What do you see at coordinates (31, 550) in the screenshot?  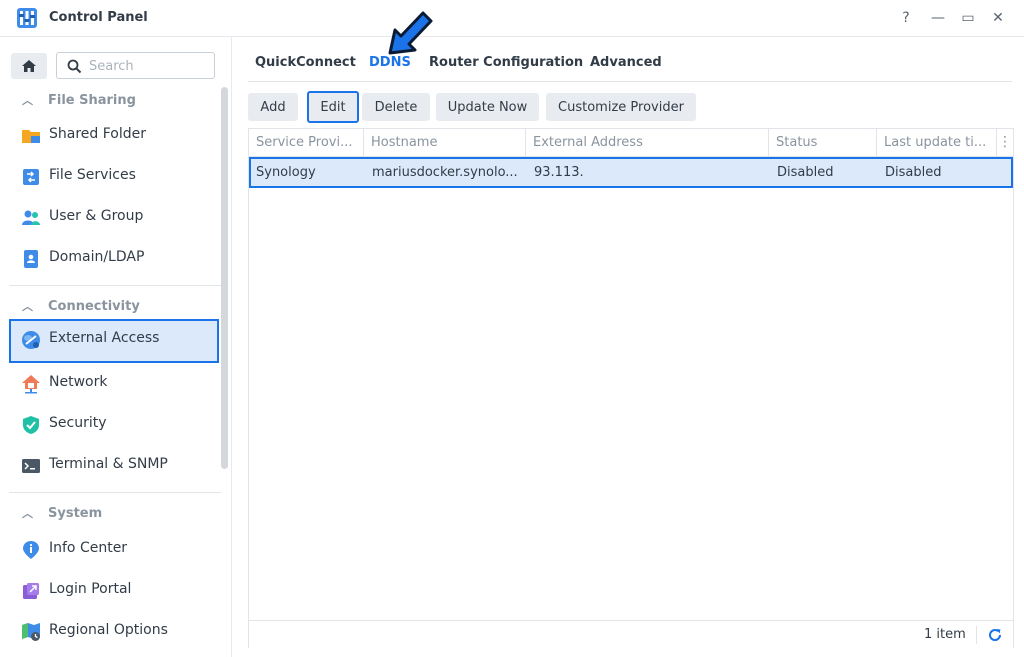 I see `info-center-icon` at bounding box center [31, 550].